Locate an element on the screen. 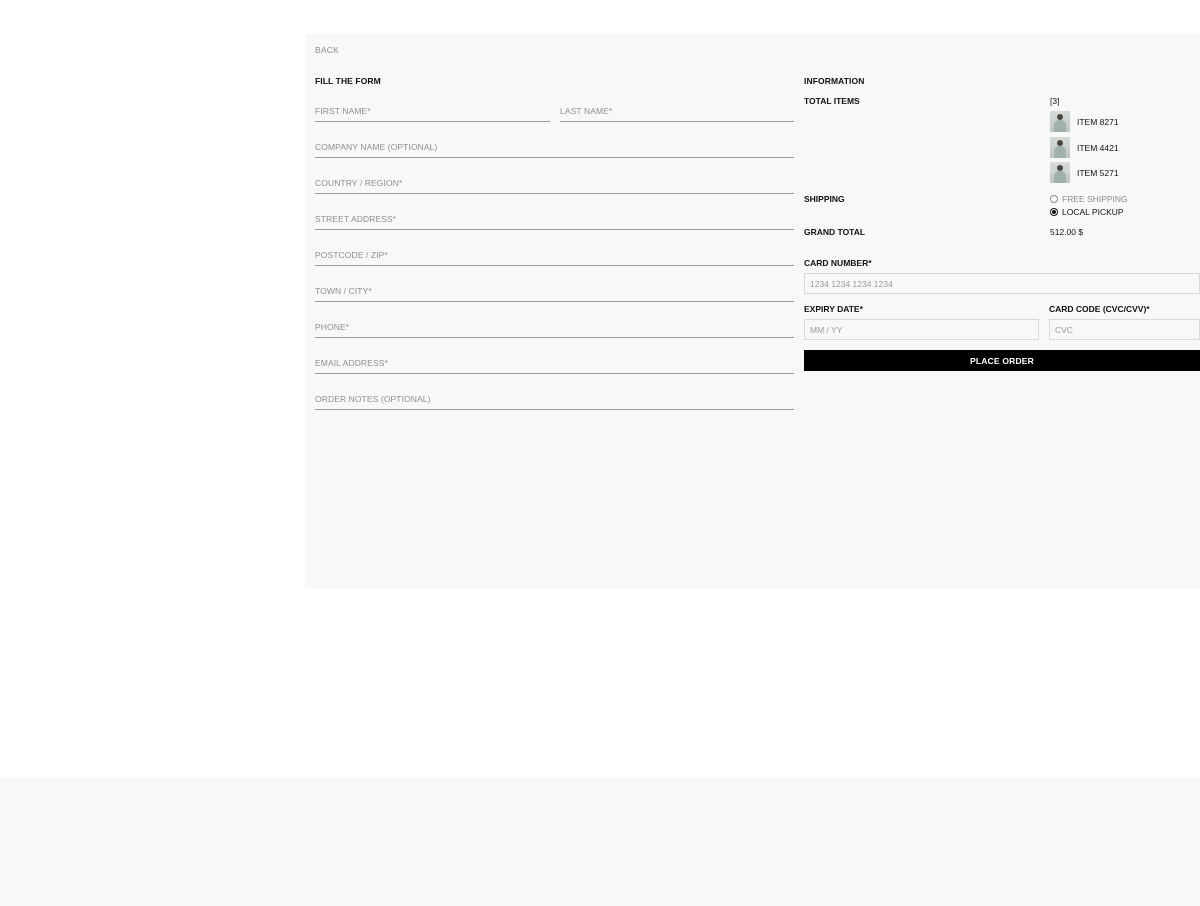  expiry-date-input: MM / YY is located at coordinates (921, 329).